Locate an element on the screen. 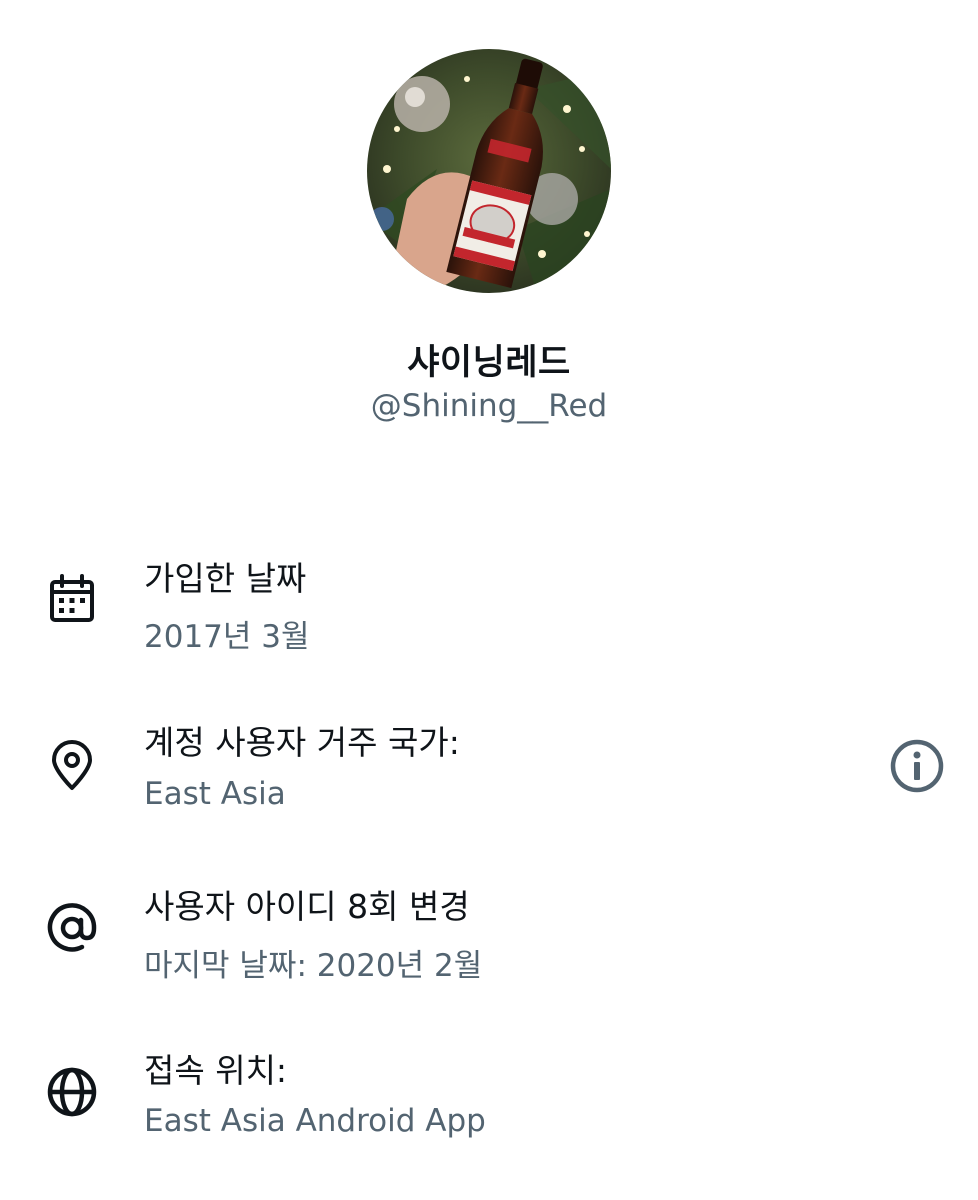  joined-label: 가입한 날짜 is located at coordinates (225, 578).